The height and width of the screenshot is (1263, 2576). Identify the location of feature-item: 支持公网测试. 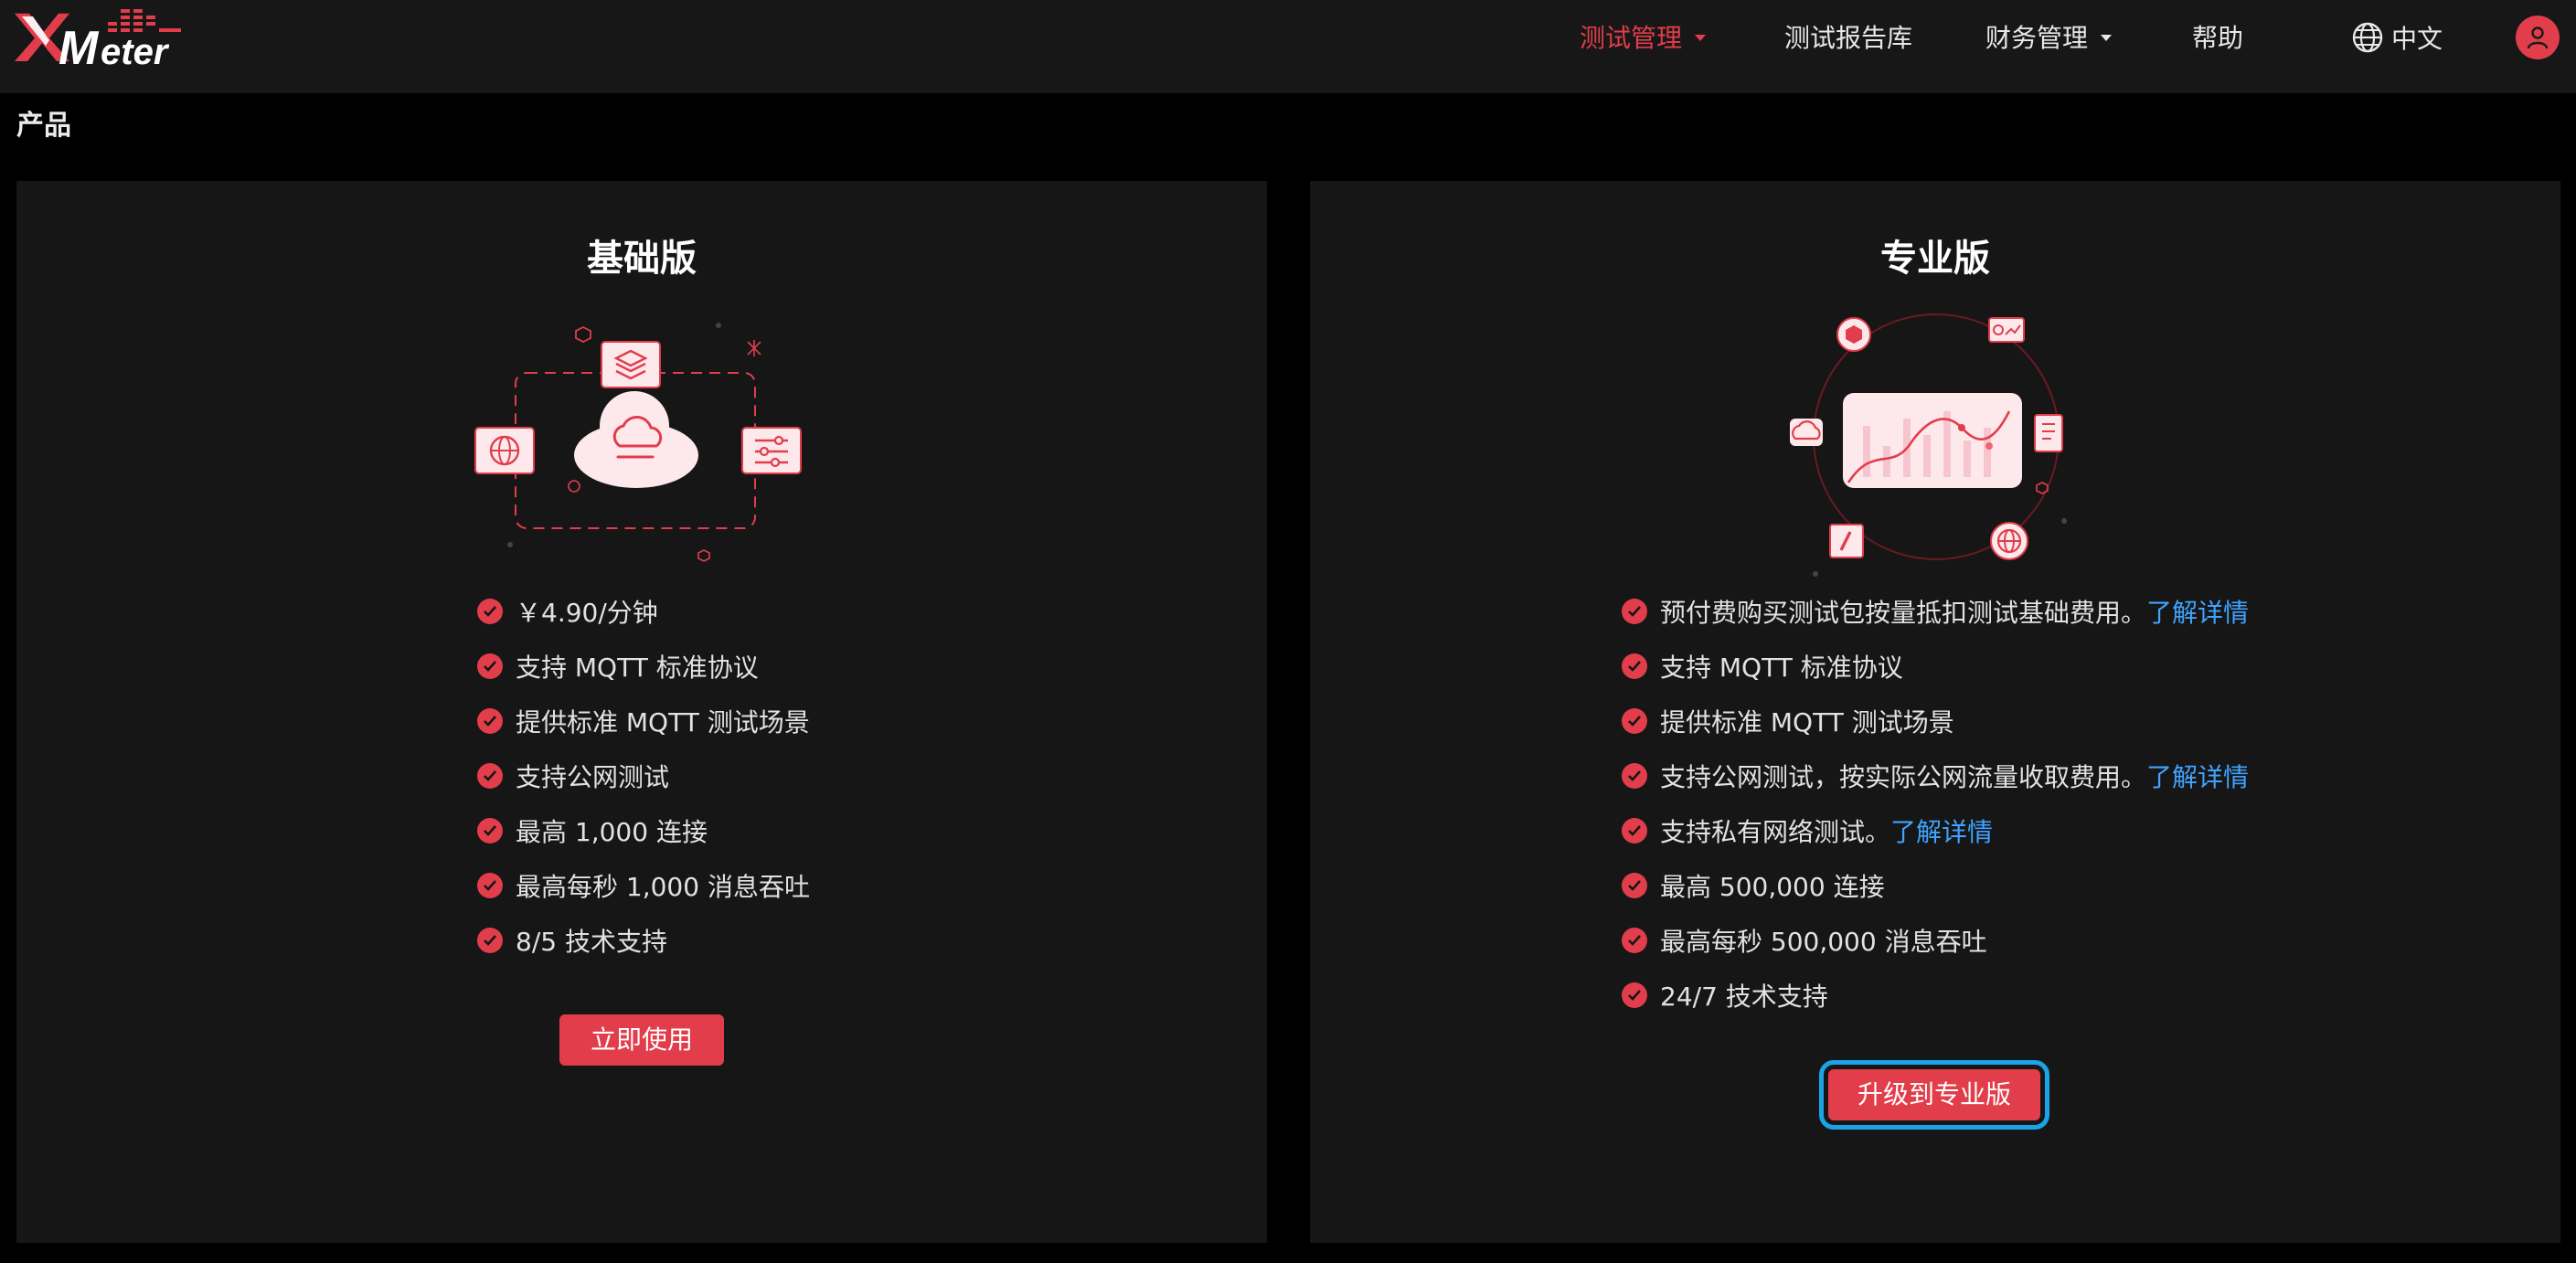
(643, 775).